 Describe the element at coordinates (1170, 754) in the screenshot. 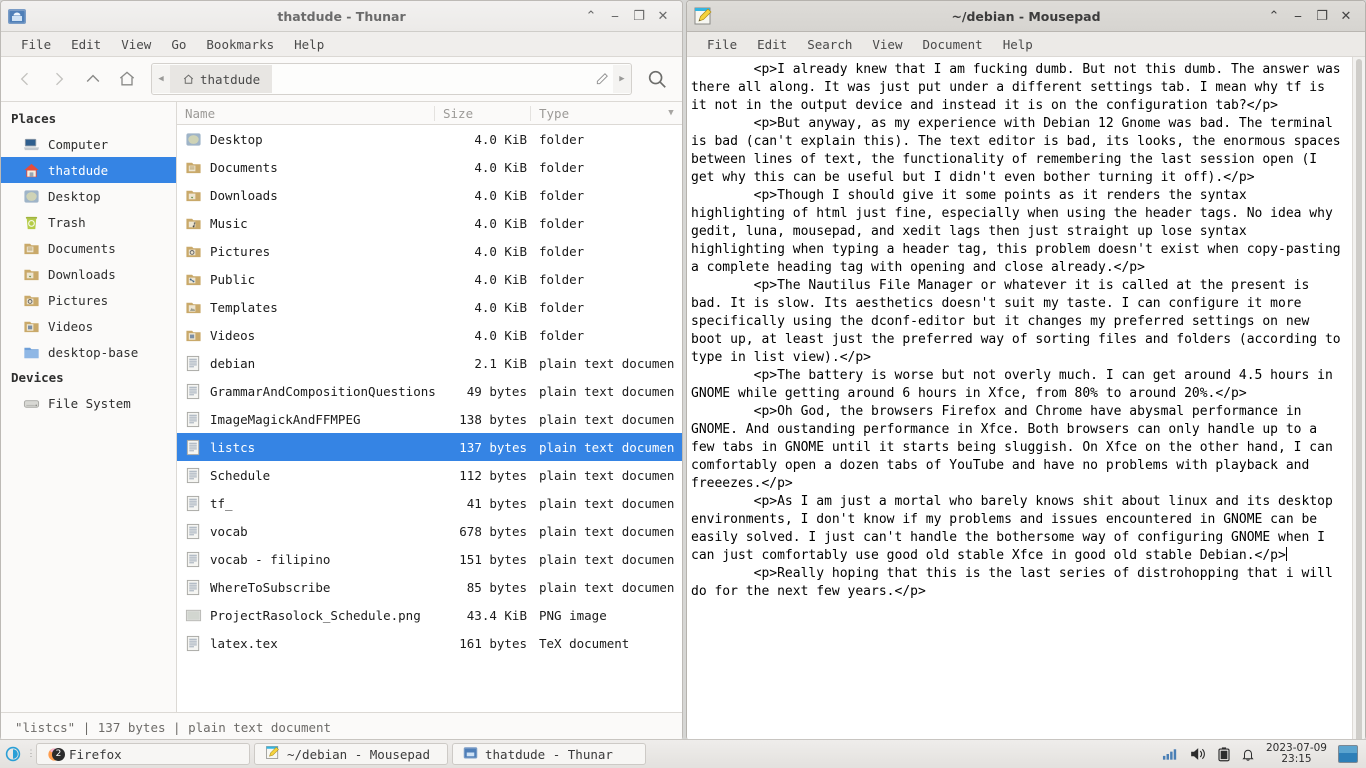

I see `network-signal-icon` at that location.